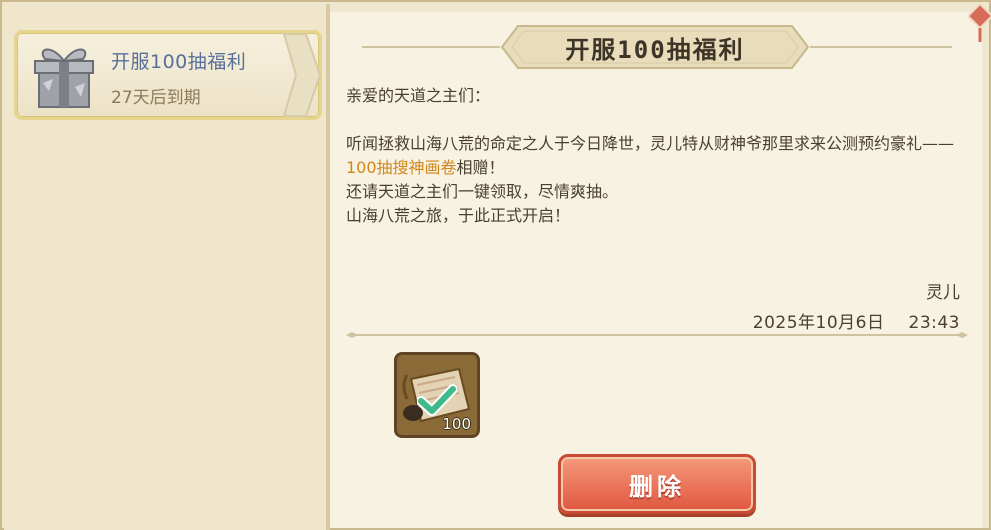 The height and width of the screenshot is (530, 991). I want to click on mail-body-part2: 相赠！, so click(480, 167).